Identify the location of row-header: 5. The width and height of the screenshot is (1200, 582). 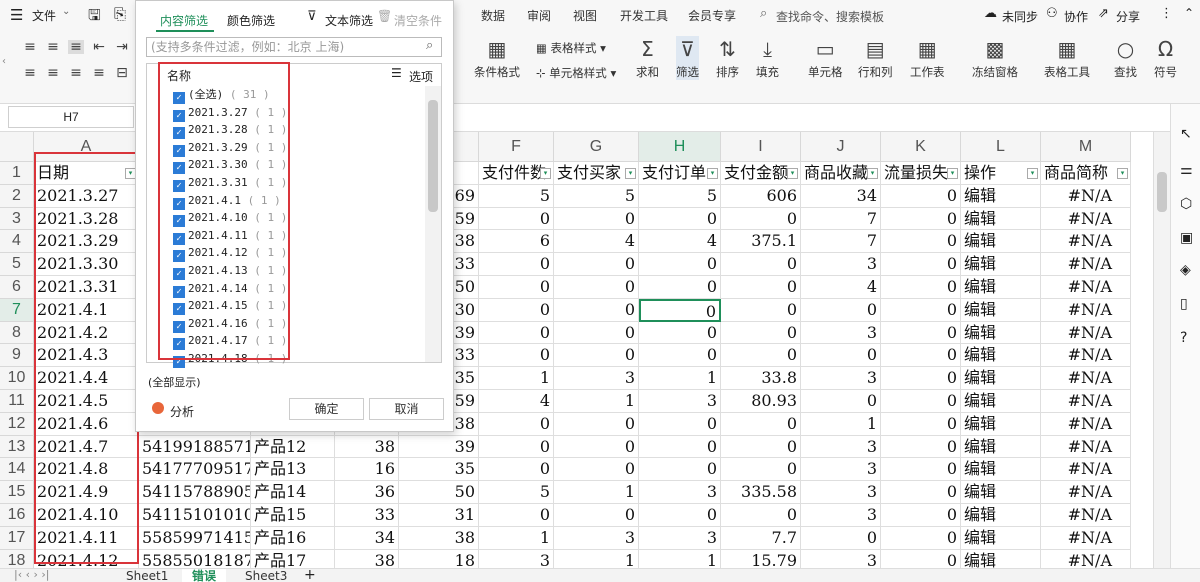
(17, 264).